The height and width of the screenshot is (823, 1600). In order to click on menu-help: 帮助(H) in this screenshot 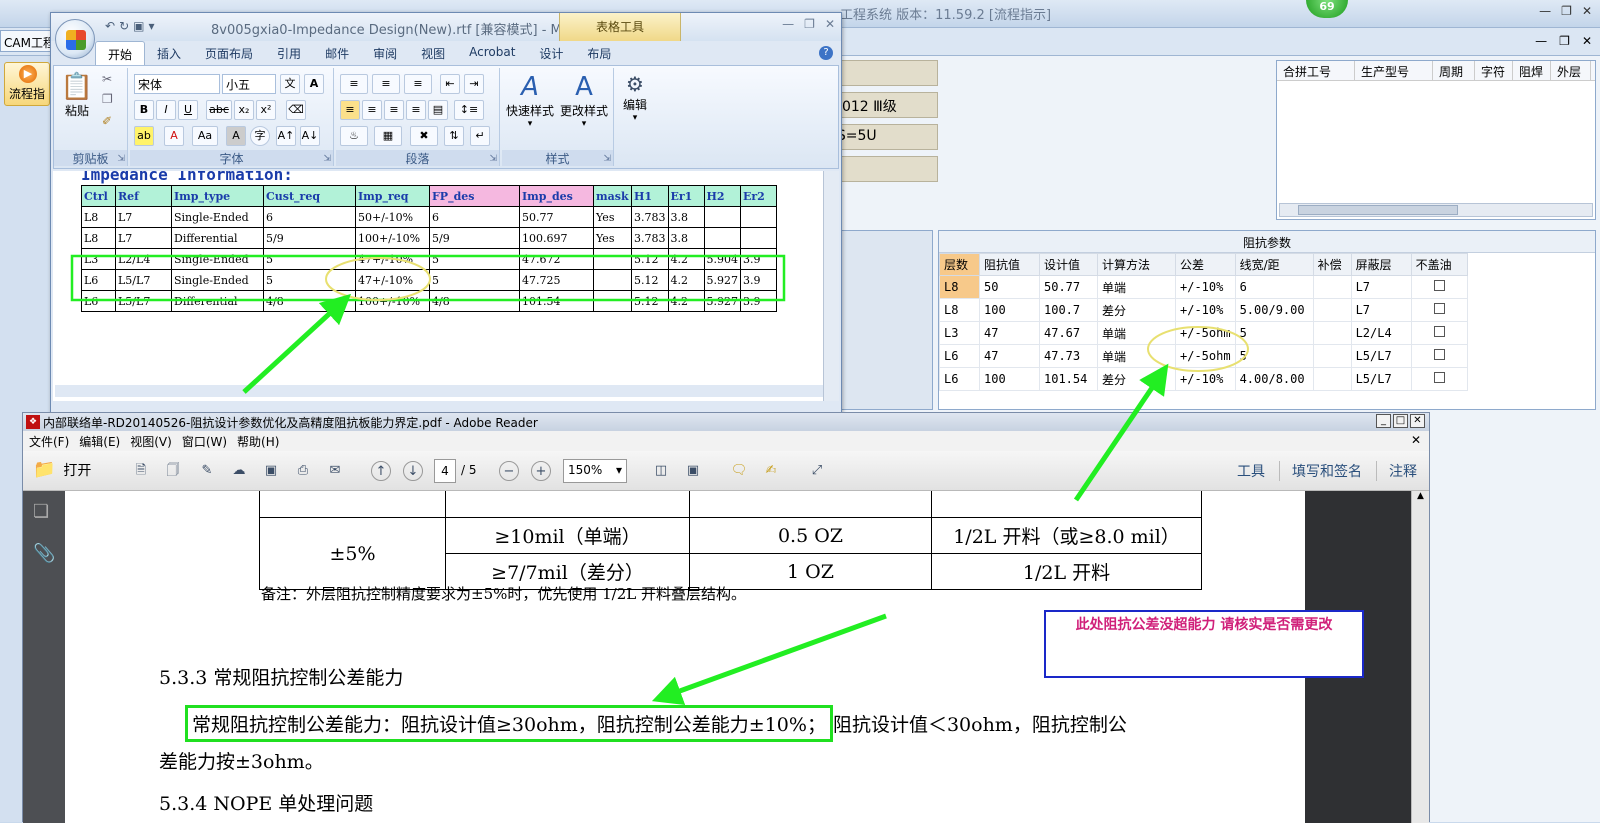, I will do `click(258, 441)`.